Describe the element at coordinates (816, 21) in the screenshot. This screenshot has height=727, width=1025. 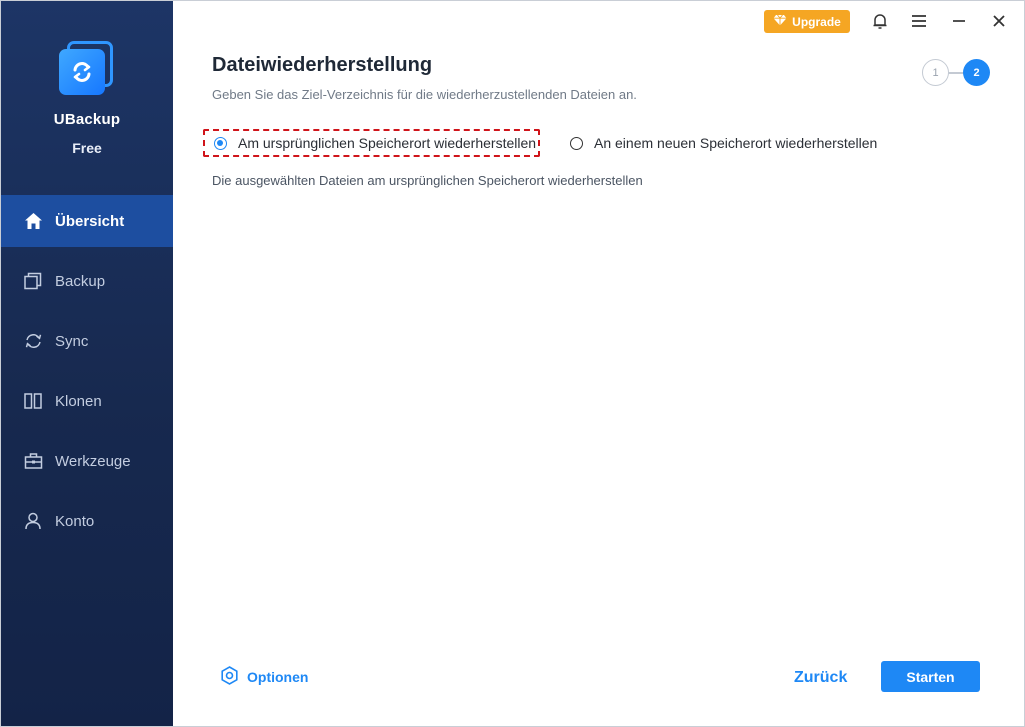
I see `upgrade-label: Upgrade` at that location.